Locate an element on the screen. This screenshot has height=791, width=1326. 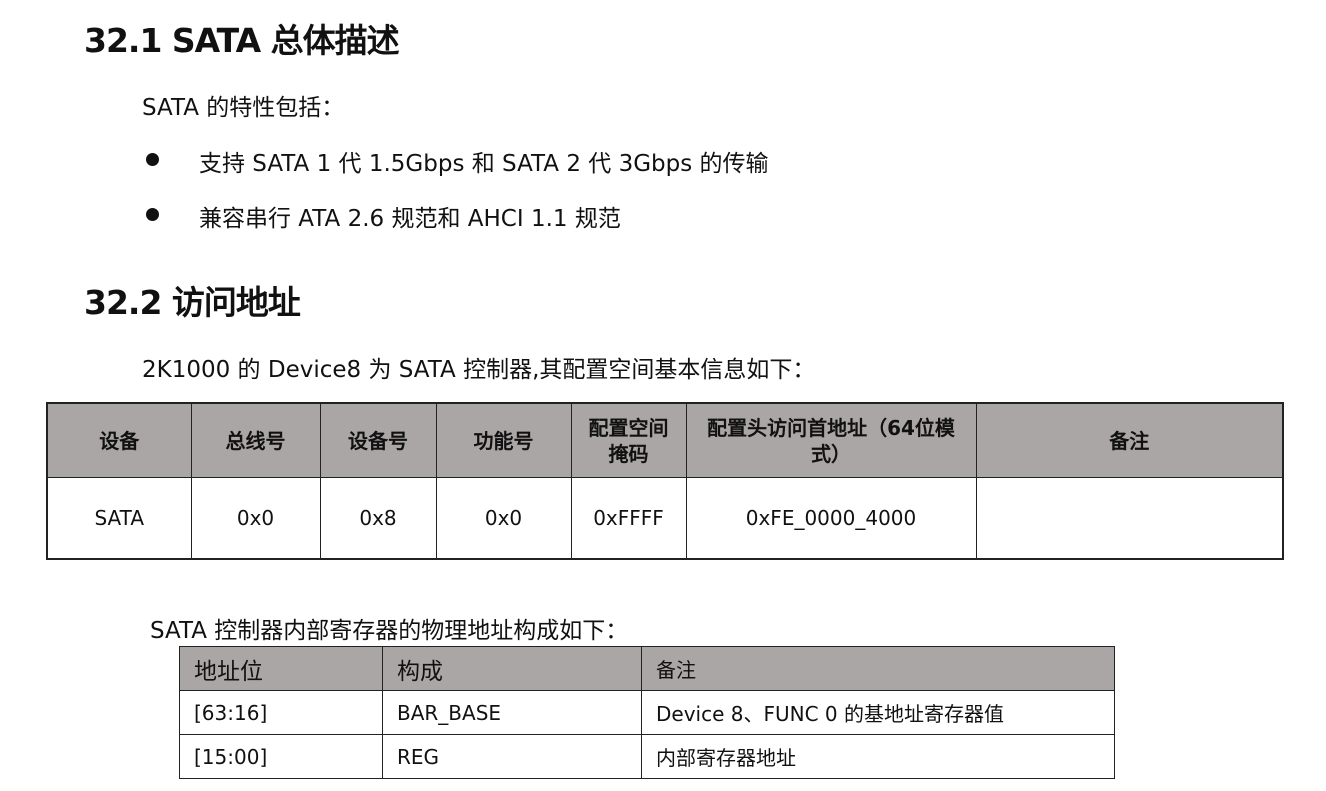
header-cell: 功能号 is located at coordinates (503, 440).